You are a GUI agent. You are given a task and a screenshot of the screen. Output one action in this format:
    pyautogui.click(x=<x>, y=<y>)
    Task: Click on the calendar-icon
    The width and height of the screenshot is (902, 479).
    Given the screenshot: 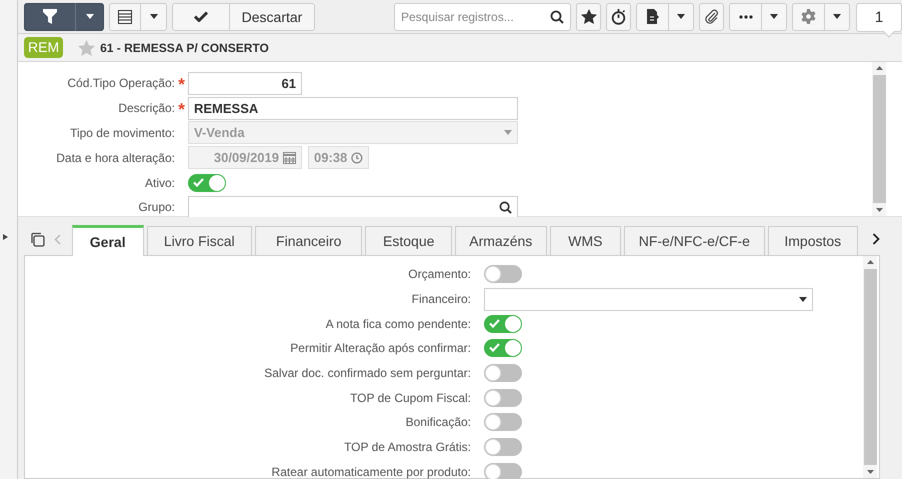 What is the action you would take?
    pyautogui.click(x=289, y=158)
    